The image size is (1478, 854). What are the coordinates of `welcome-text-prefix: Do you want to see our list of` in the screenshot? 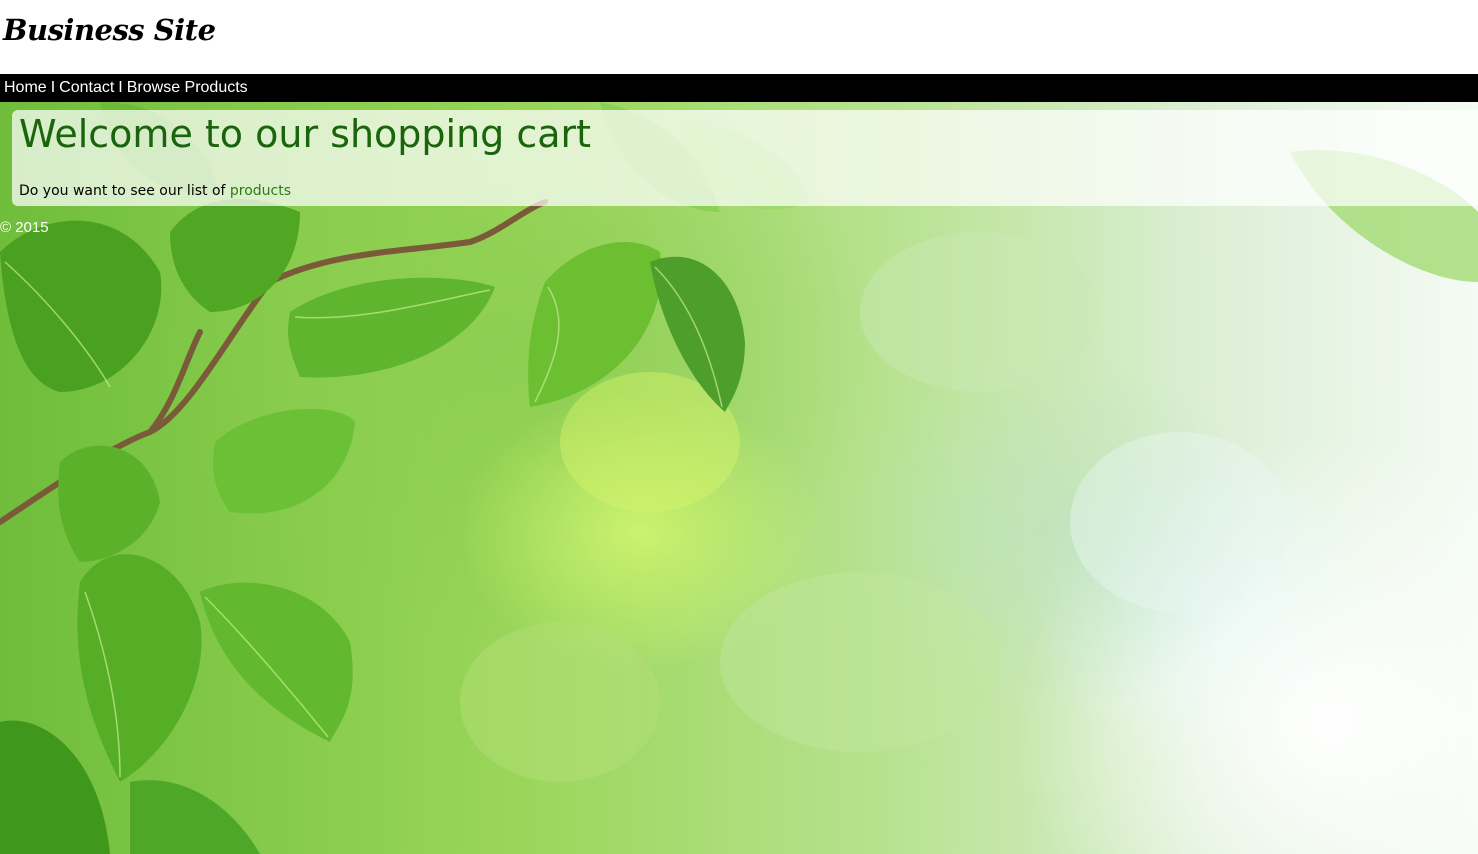 It's located at (124, 191).